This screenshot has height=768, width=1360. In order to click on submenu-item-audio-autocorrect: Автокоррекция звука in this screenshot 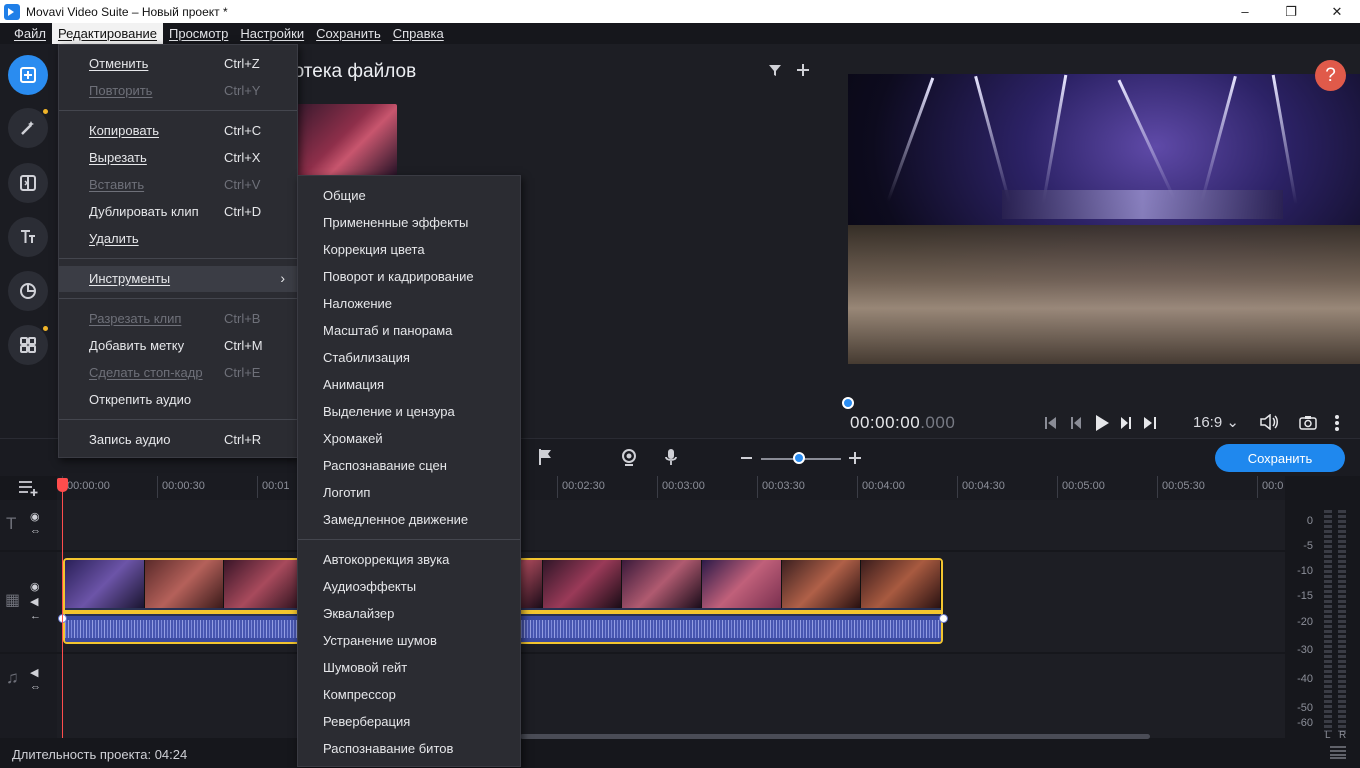, I will do `click(409, 560)`.